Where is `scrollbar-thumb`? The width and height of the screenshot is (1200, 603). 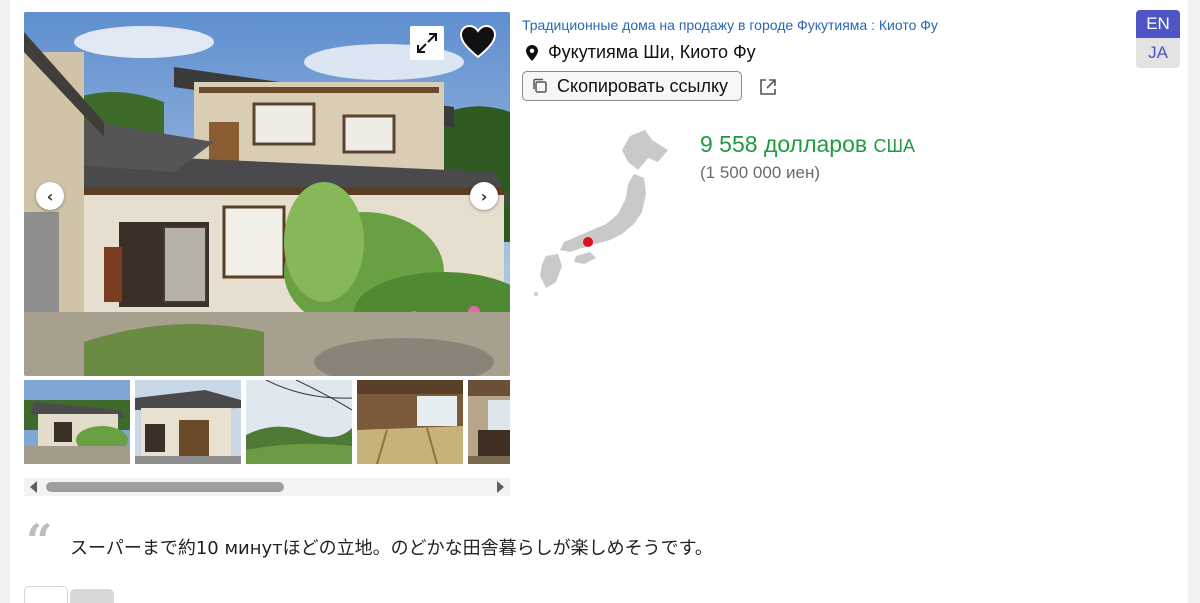
scrollbar-thumb is located at coordinates (165, 487).